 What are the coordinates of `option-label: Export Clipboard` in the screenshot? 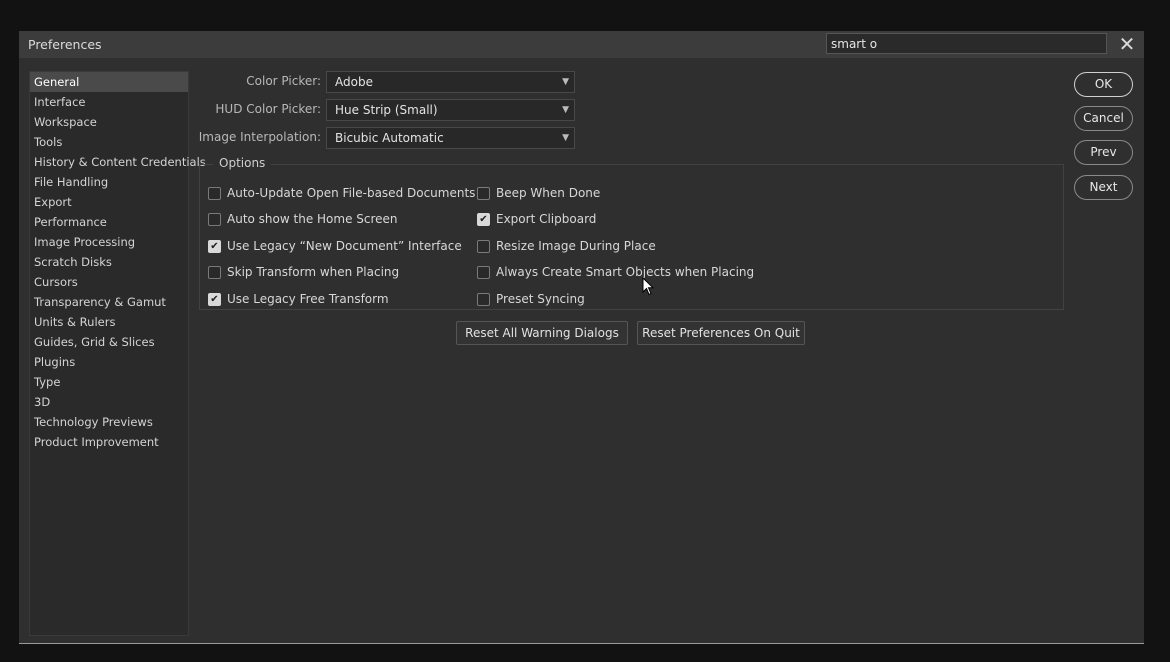 It's located at (546, 219).